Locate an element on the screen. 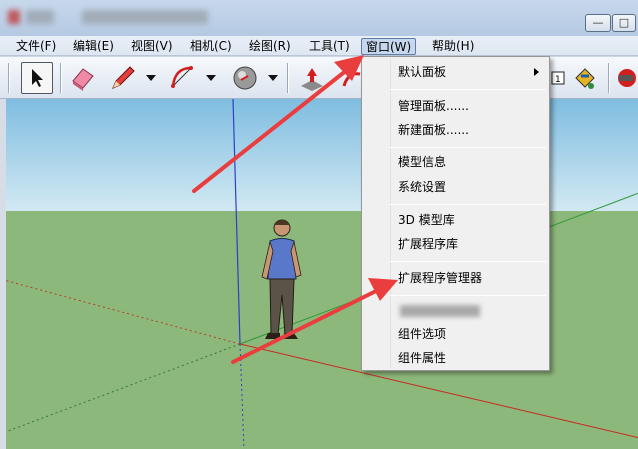  menu-item-extension-manager: 扩展程序管理器 is located at coordinates (440, 278).